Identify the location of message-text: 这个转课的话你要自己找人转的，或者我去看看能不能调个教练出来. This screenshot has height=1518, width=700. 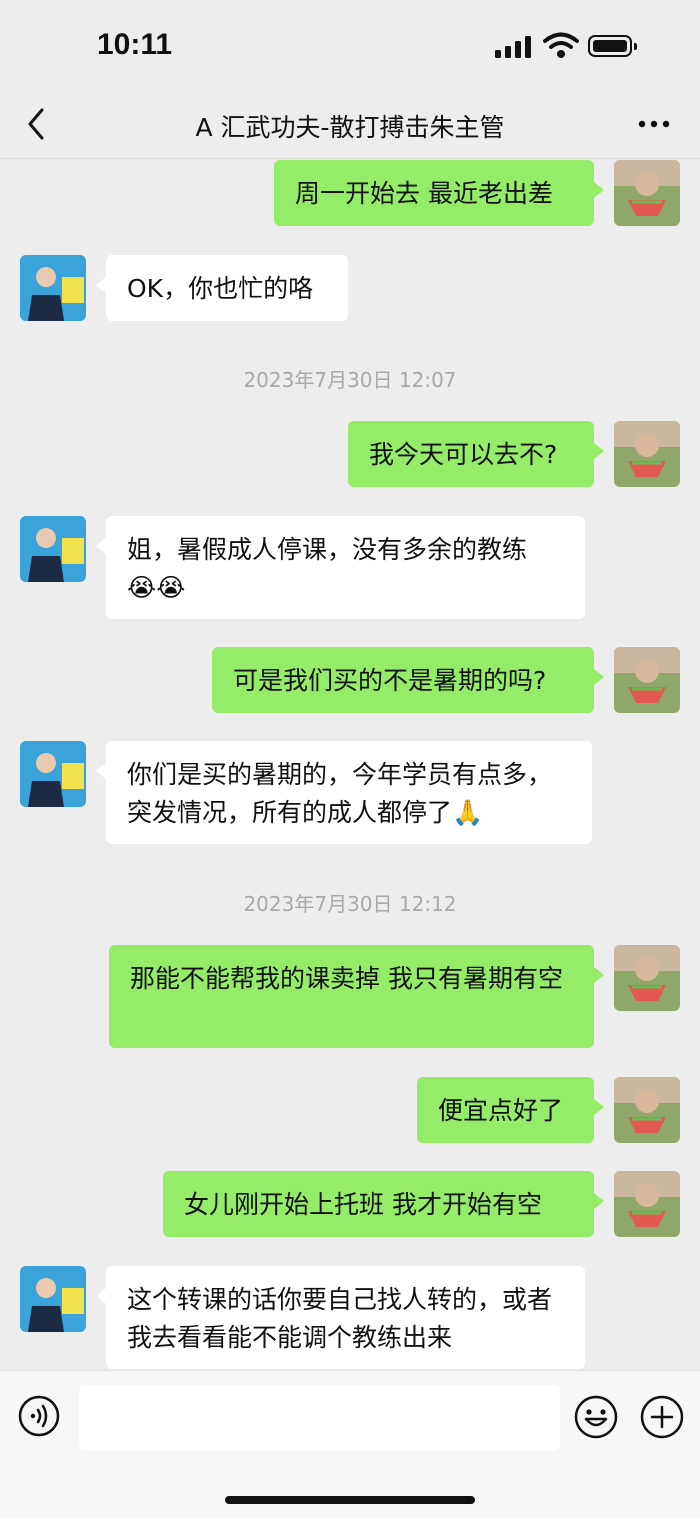
(340, 1318).